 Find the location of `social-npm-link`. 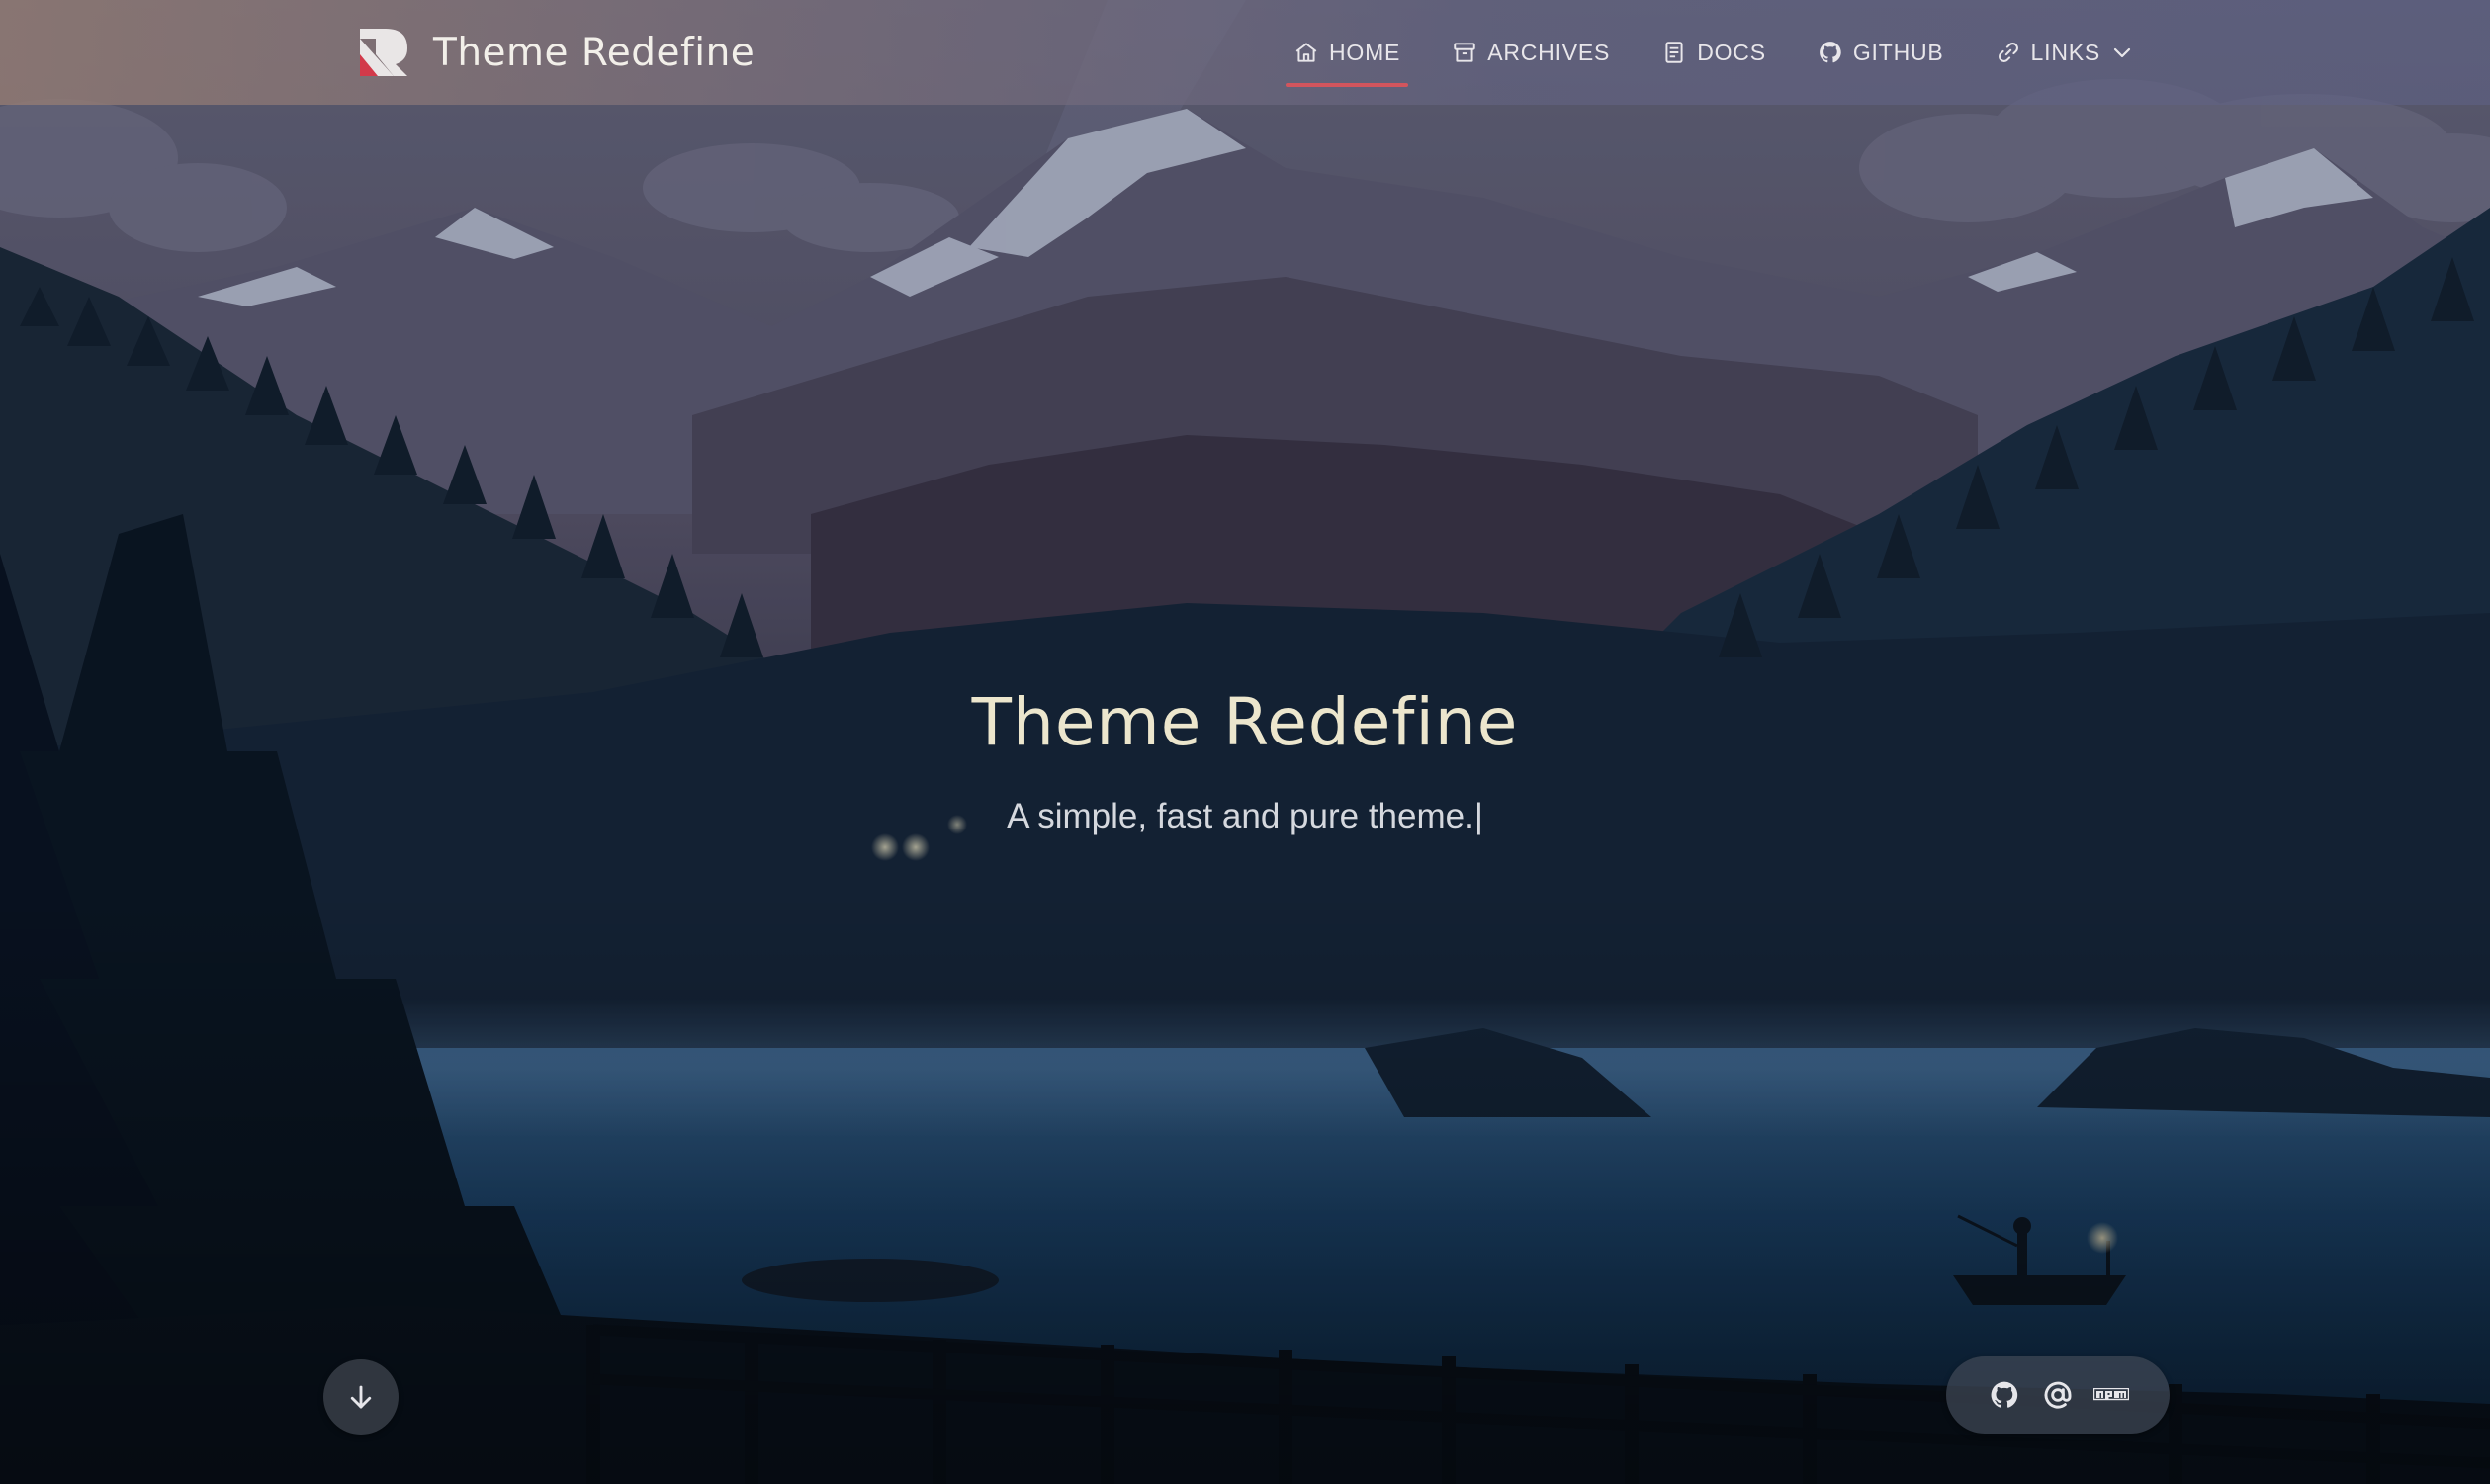

social-npm-link is located at coordinates (2111, 1395).